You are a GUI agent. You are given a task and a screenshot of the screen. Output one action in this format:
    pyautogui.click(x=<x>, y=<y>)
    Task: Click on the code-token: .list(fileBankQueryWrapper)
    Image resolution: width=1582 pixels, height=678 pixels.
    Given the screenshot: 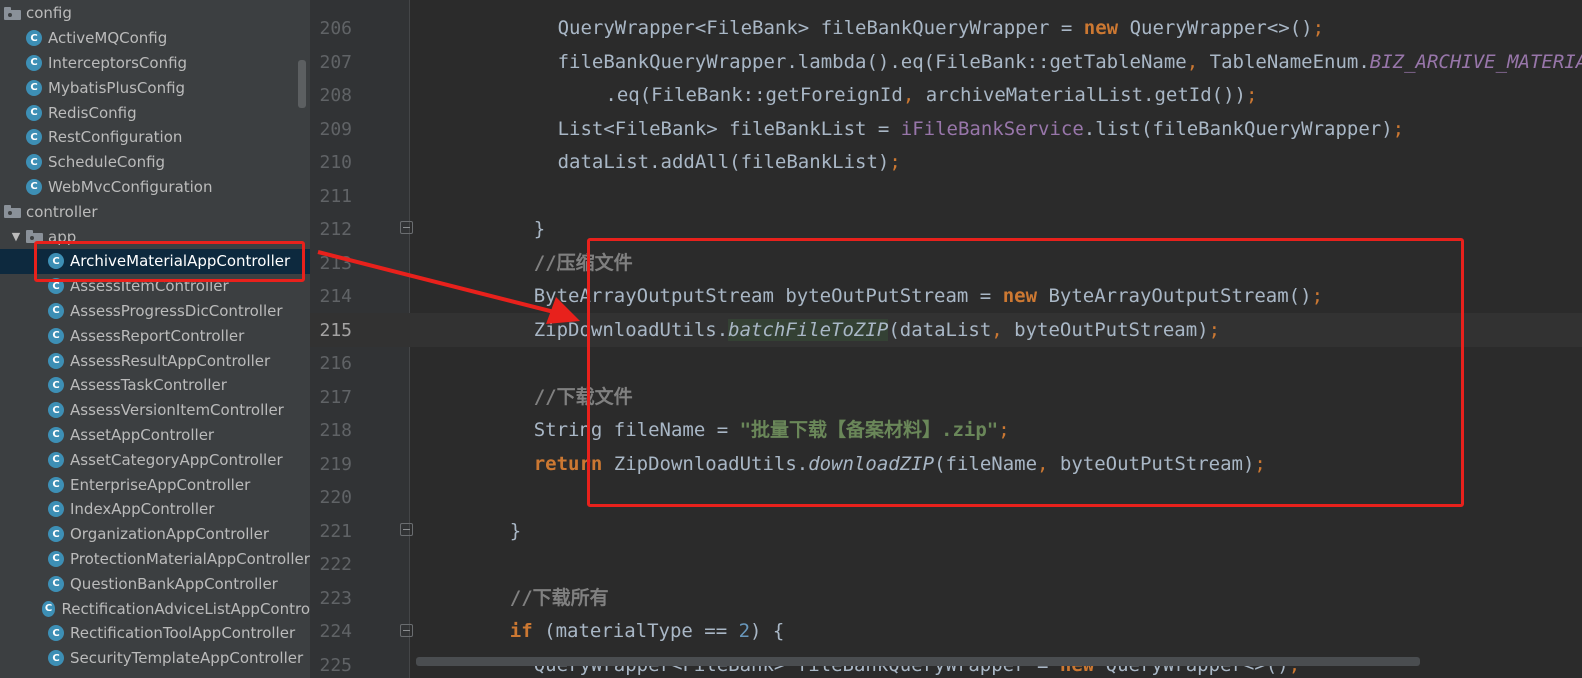 What is the action you would take?
    pyautogui.click(x=1238, y=128)
    